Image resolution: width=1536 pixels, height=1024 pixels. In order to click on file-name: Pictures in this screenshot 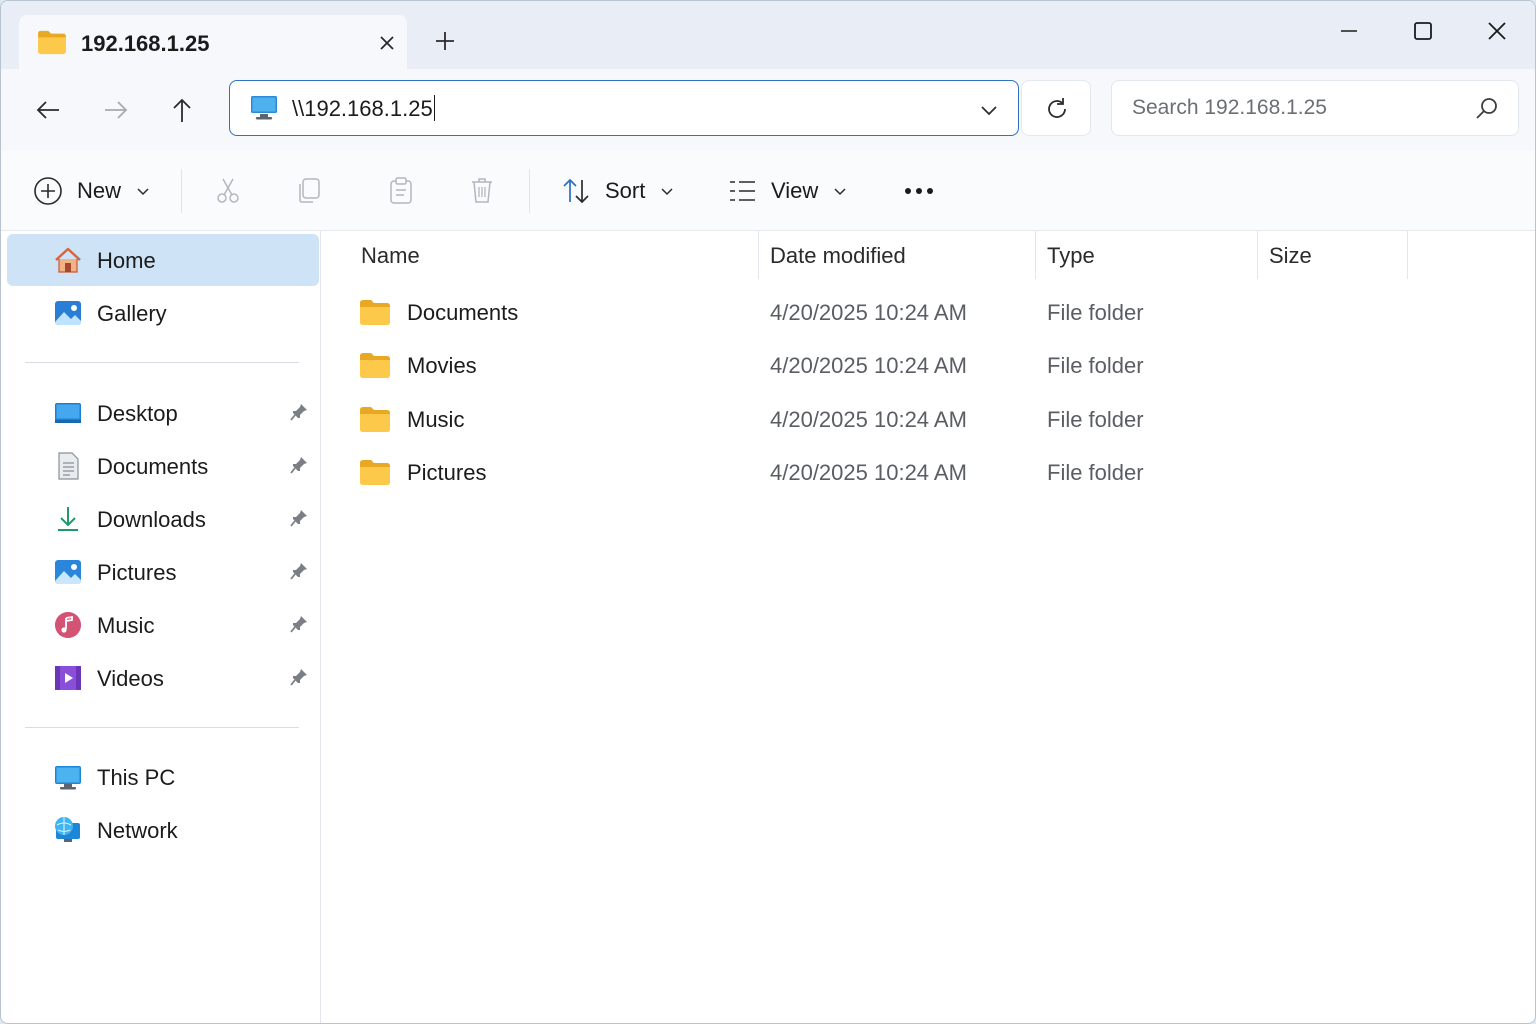, I will do `click(447, 472)`.